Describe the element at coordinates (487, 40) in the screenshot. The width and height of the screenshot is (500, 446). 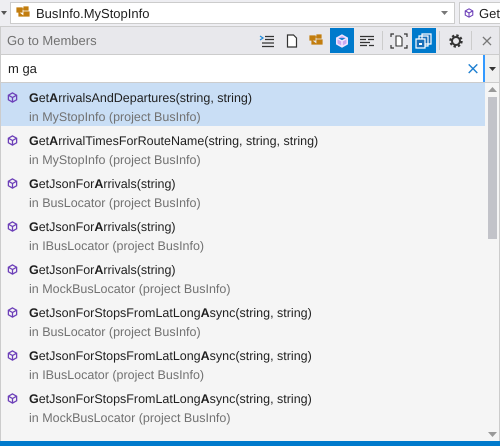
I see `close-button: ×` at that location.